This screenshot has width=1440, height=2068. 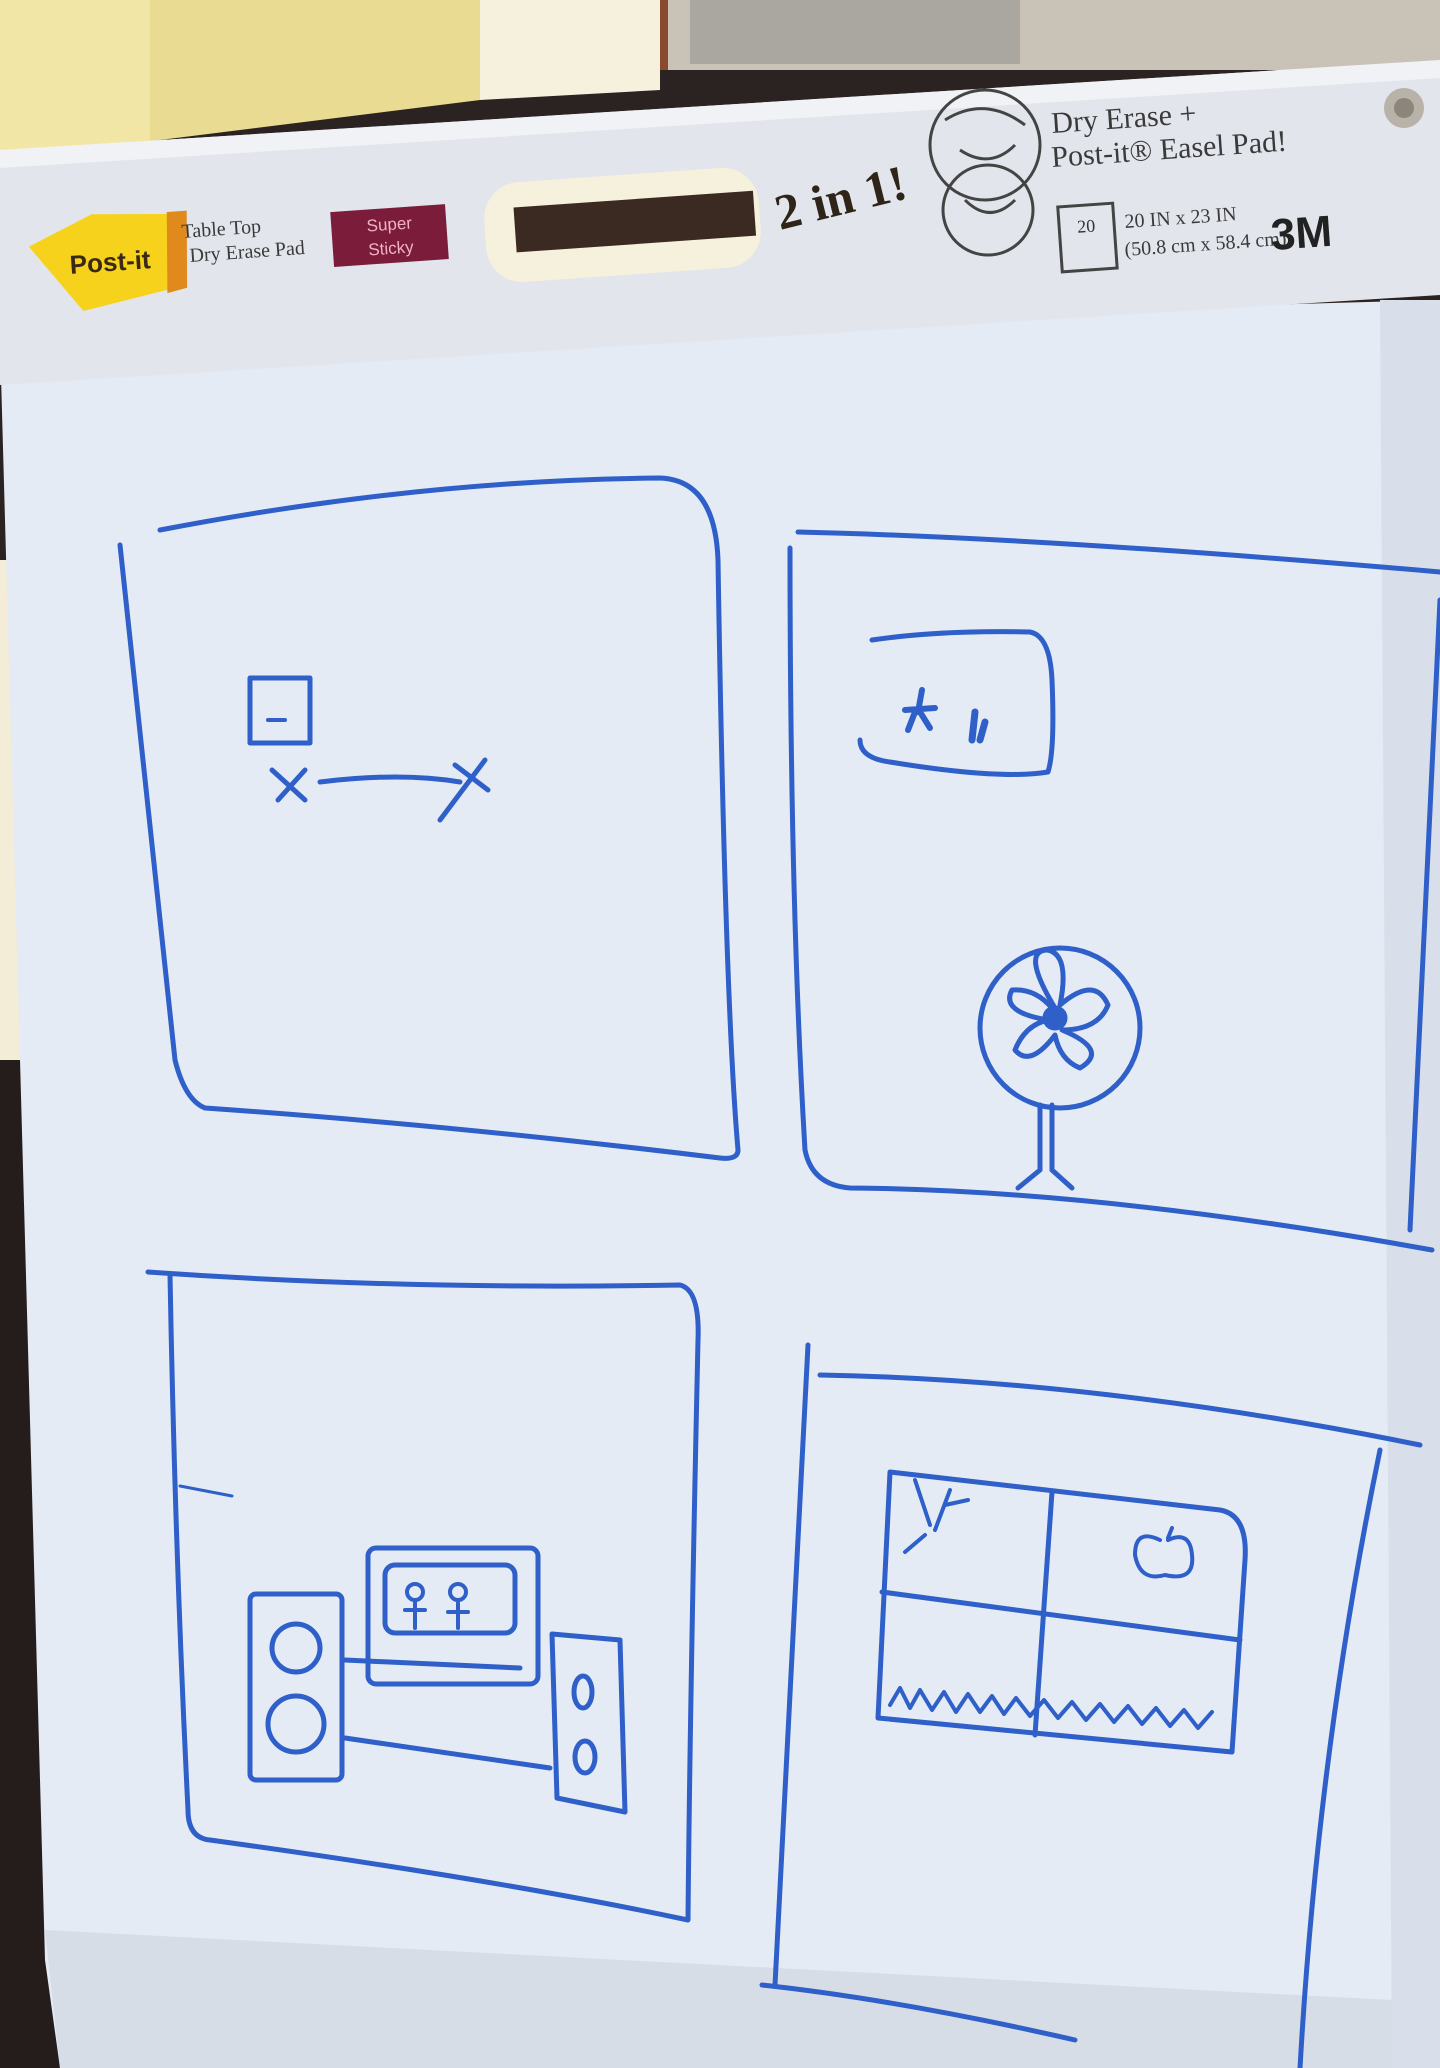 I want to click on svg-text: Post-it, so click(x=110, y=262).